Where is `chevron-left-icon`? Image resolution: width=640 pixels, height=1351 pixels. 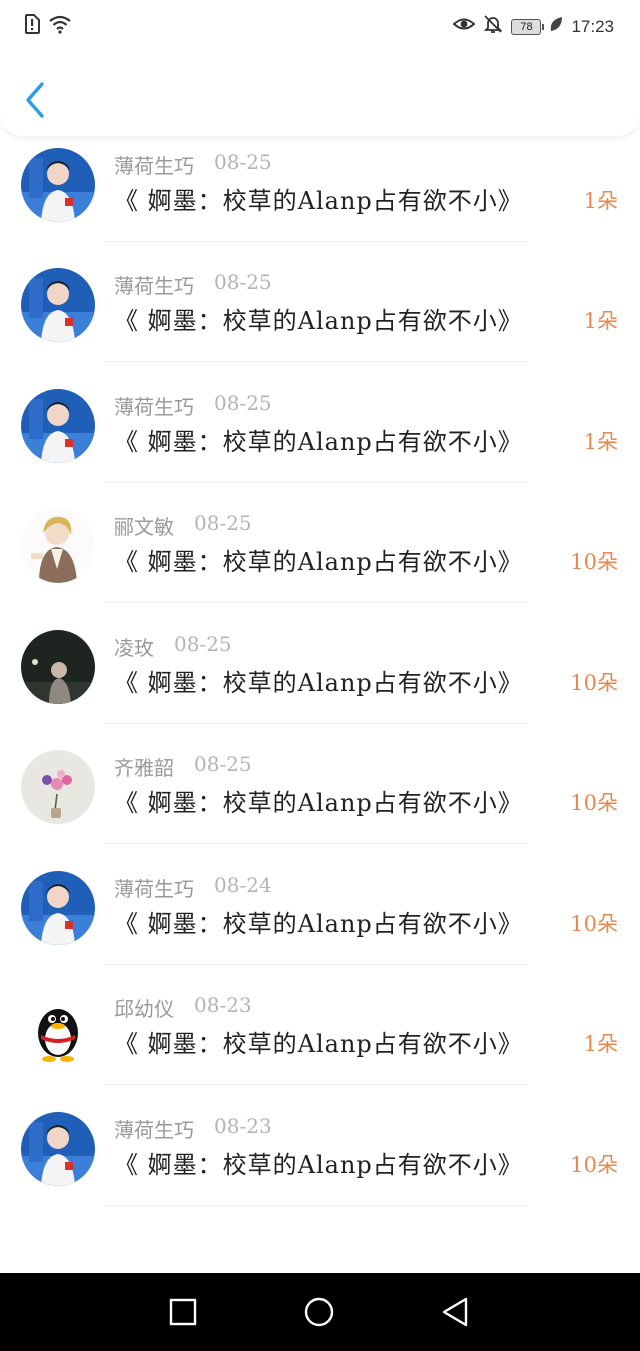 chevron-left-icon is located at coordinates (35, 100).